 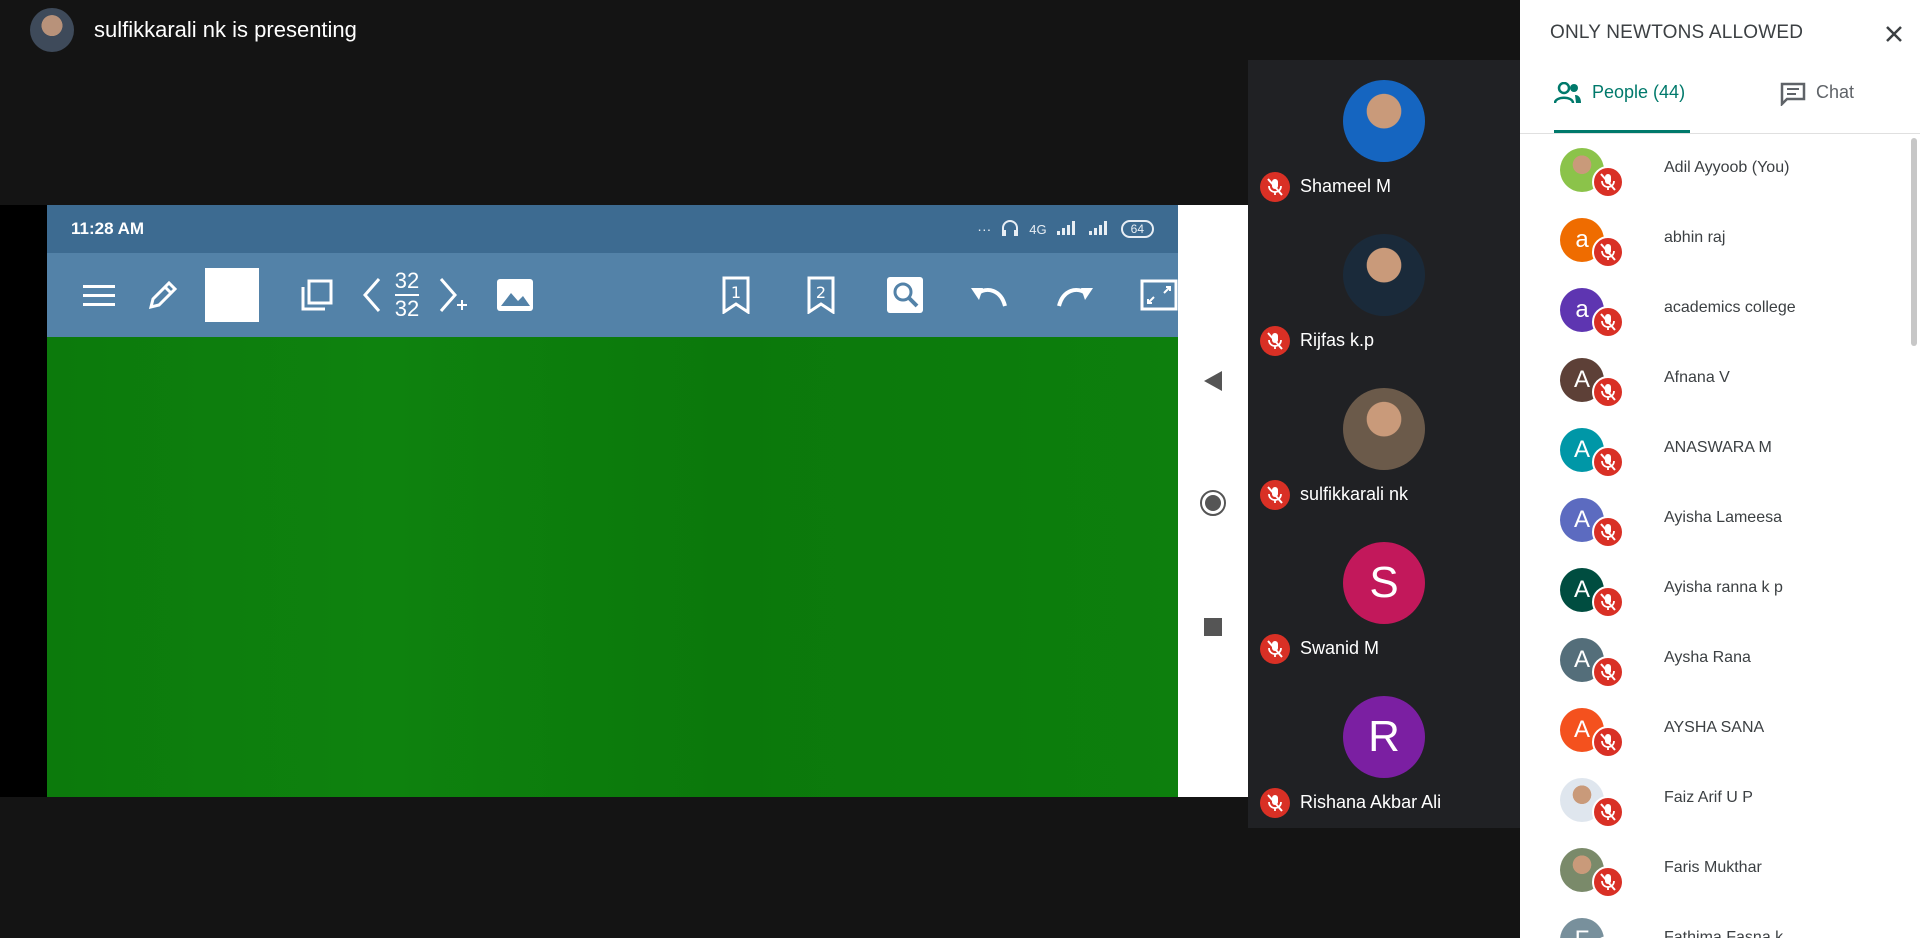 I want to click on undo-icon, so click(x=989, y=295).